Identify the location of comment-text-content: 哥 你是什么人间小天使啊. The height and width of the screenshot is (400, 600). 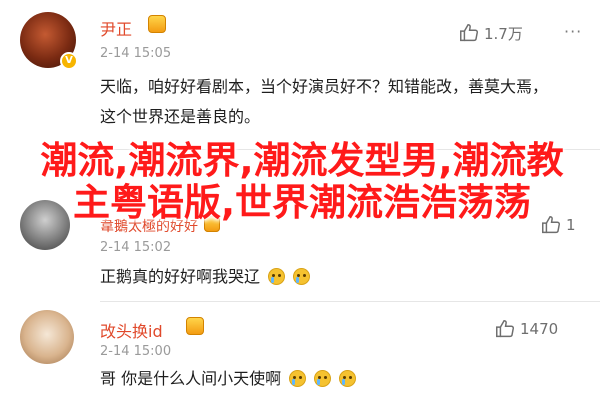
(191, 378).